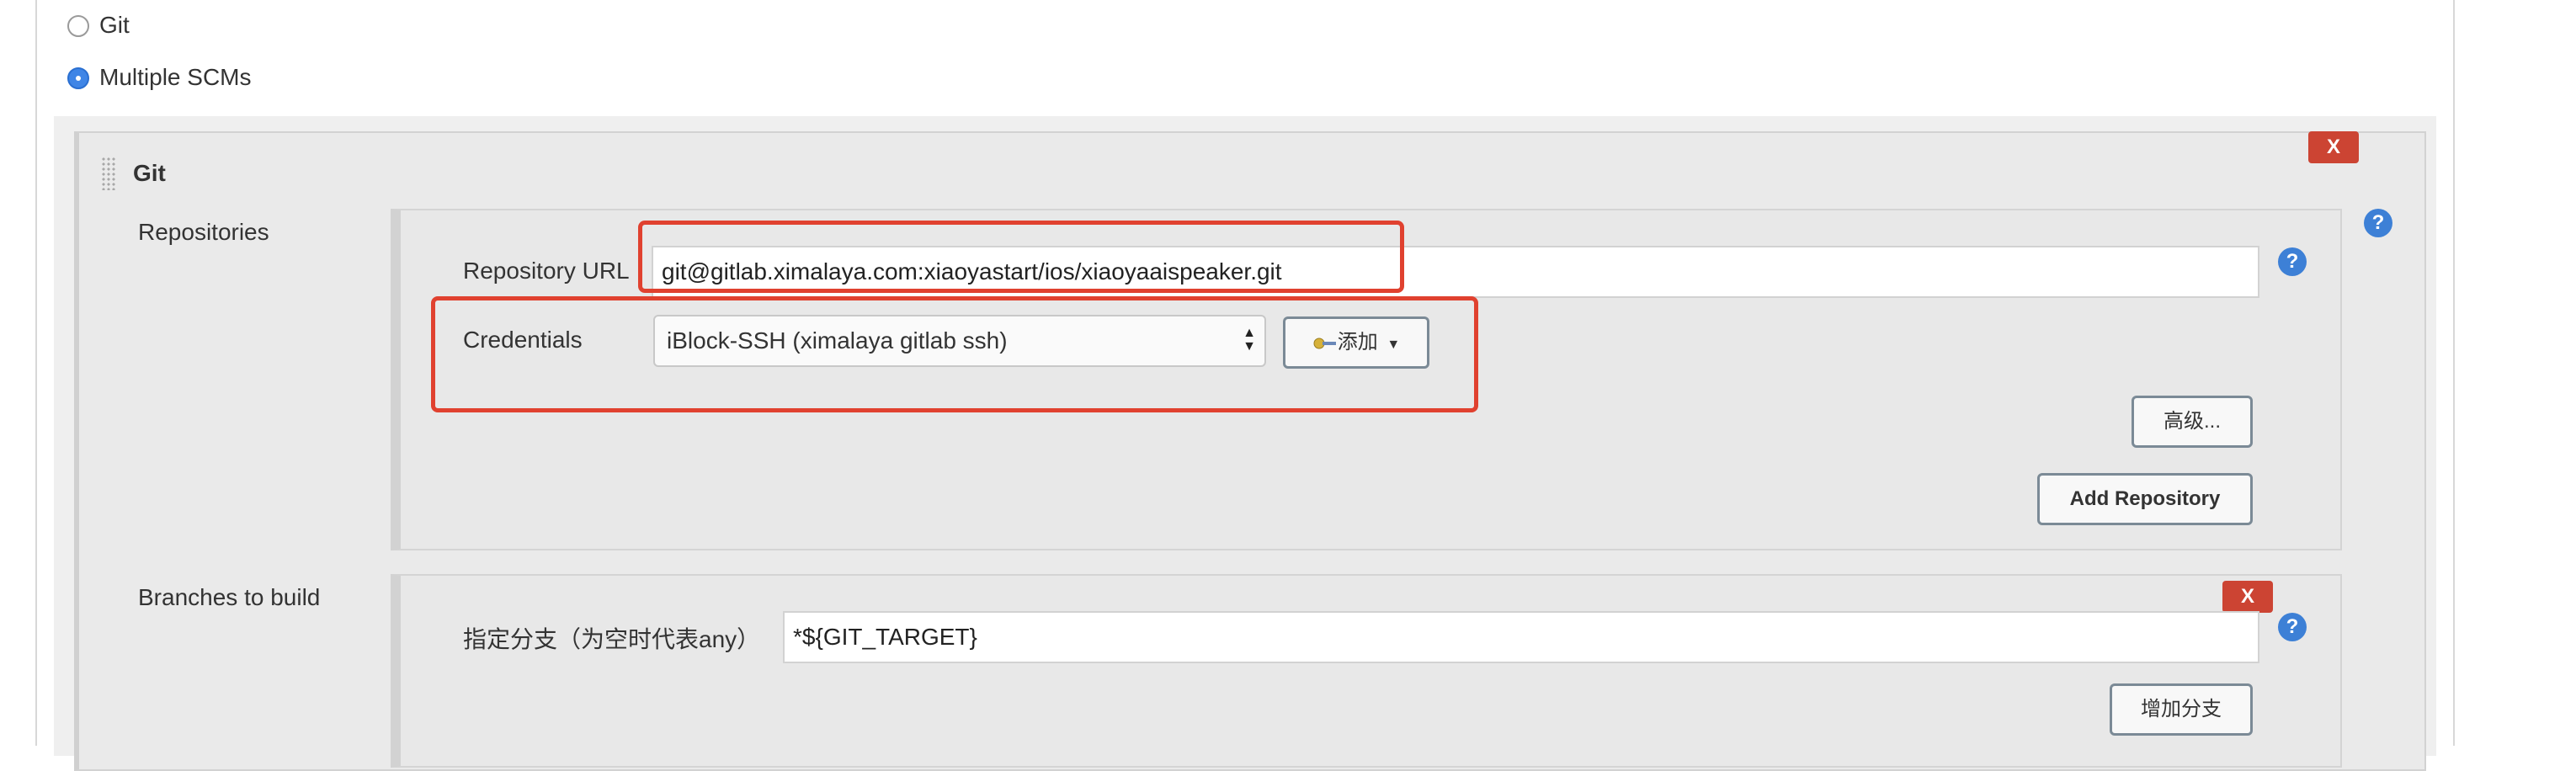 Image resolution: width=2576 pixels, height=771 pixels. What do you see at coordinates (2333, 147) in the screenshot?
I see `git-block-delete-button: X` at bounding box center [2333, 147].